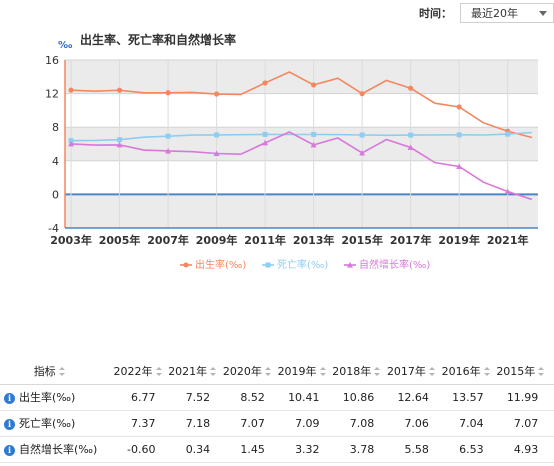  I want to click on time-range-select: 最近20年, so click(507, 13).